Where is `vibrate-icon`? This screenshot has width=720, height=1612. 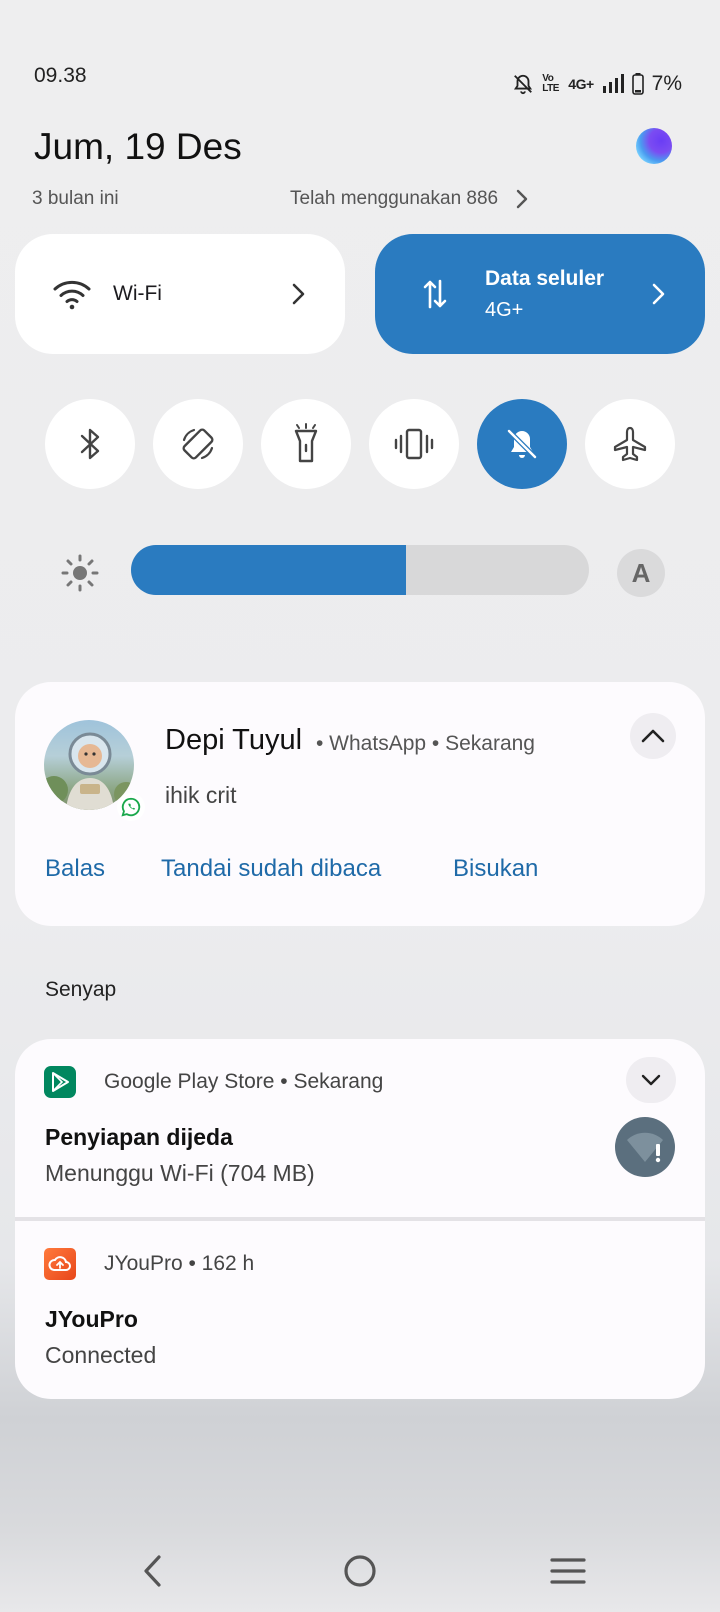 vibrate-icon is located at coordinates (414, 444).